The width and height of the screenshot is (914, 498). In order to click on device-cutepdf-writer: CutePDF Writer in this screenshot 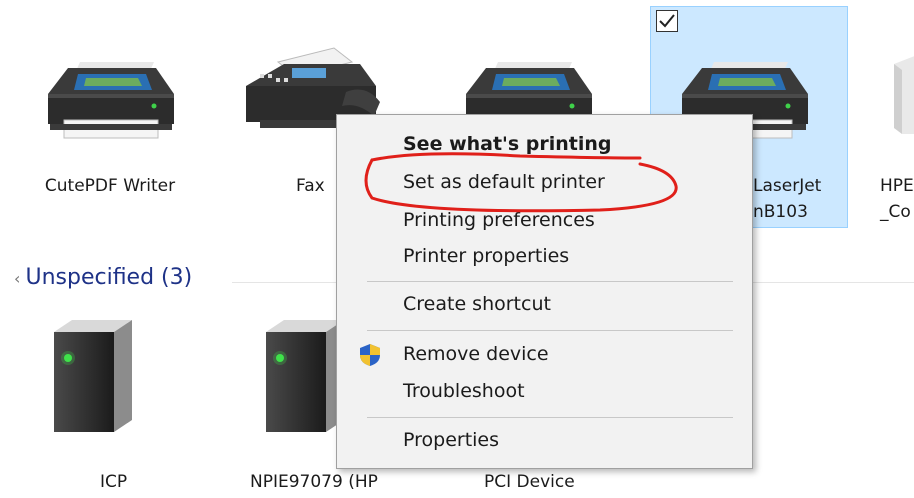, I will do `click(110, 120)`.